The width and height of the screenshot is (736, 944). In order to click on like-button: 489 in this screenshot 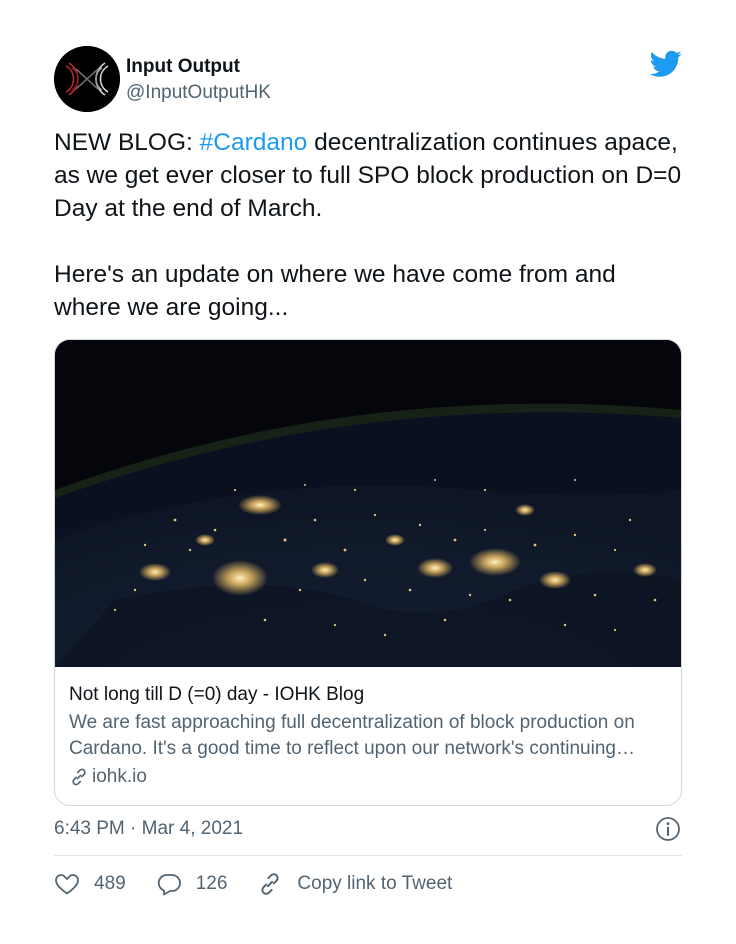, I will do `click(90, 884)`.